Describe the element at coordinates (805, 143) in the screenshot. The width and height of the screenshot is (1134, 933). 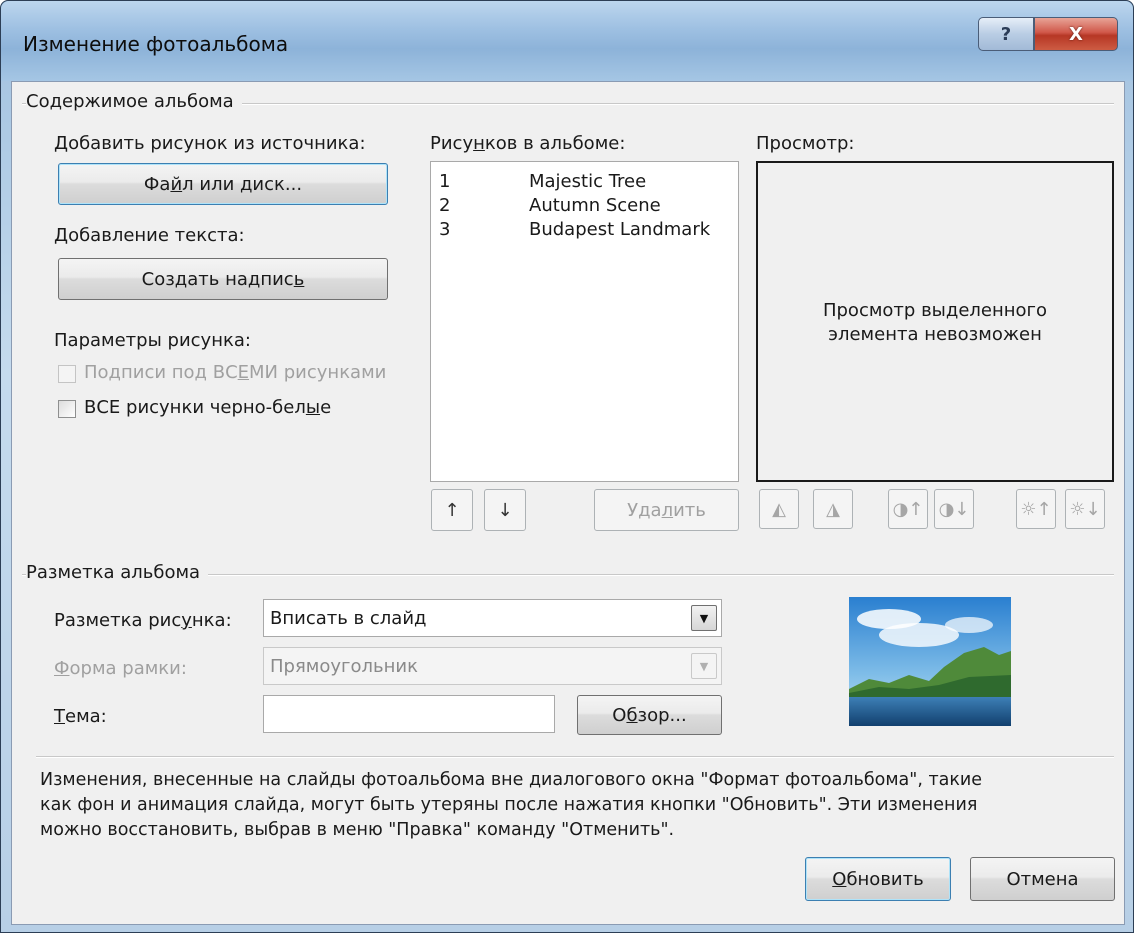
I see `preview-label: Просмотр:` at that location.